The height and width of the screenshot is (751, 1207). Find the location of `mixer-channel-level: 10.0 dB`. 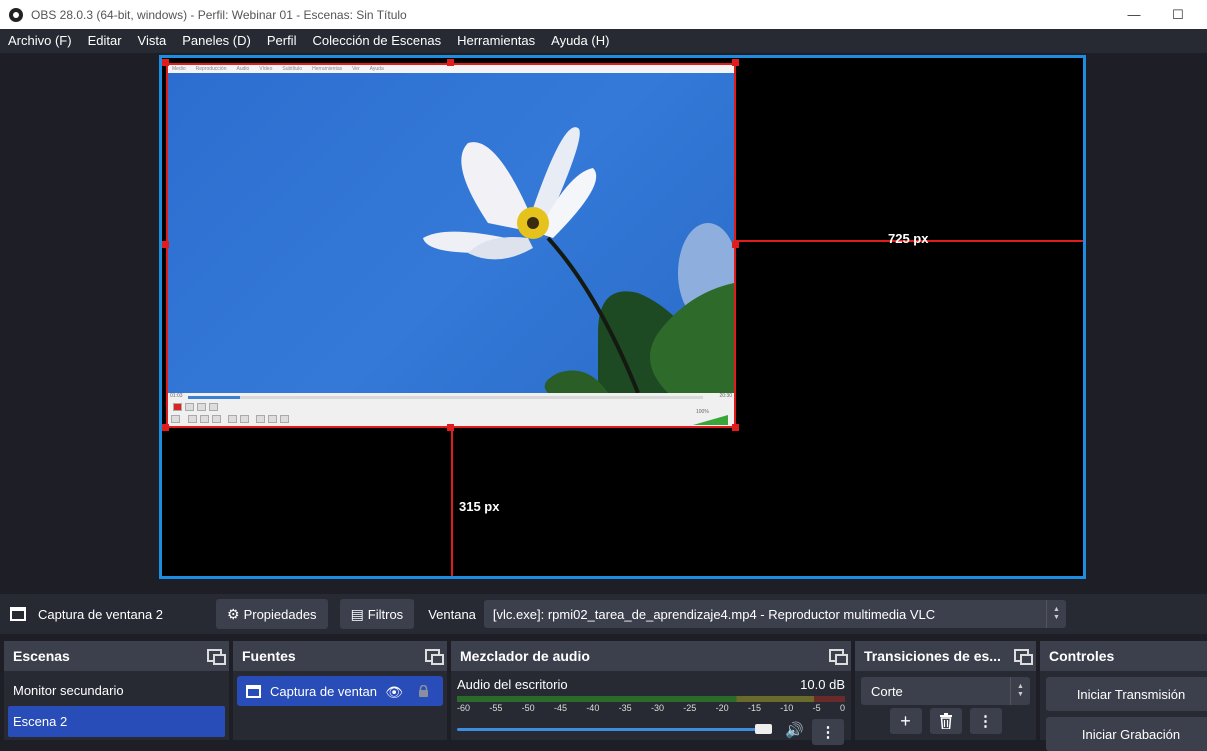

mixer-channel-level: 10.0 dB is located at coordinates (822, 684).